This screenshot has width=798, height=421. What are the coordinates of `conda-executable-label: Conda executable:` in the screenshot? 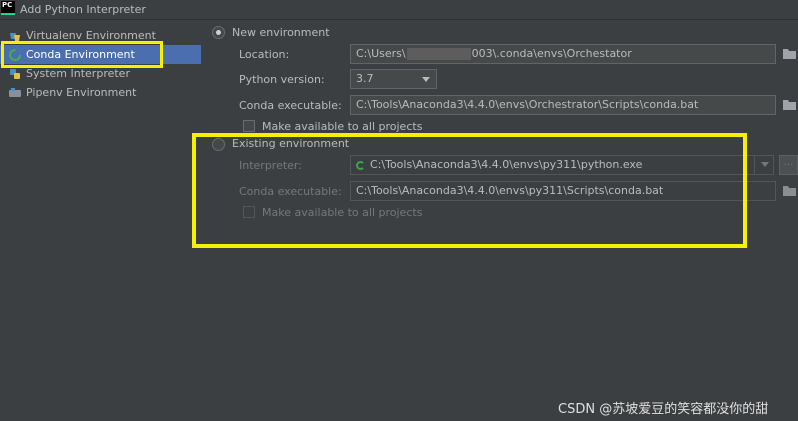 It's located at (290, 105).